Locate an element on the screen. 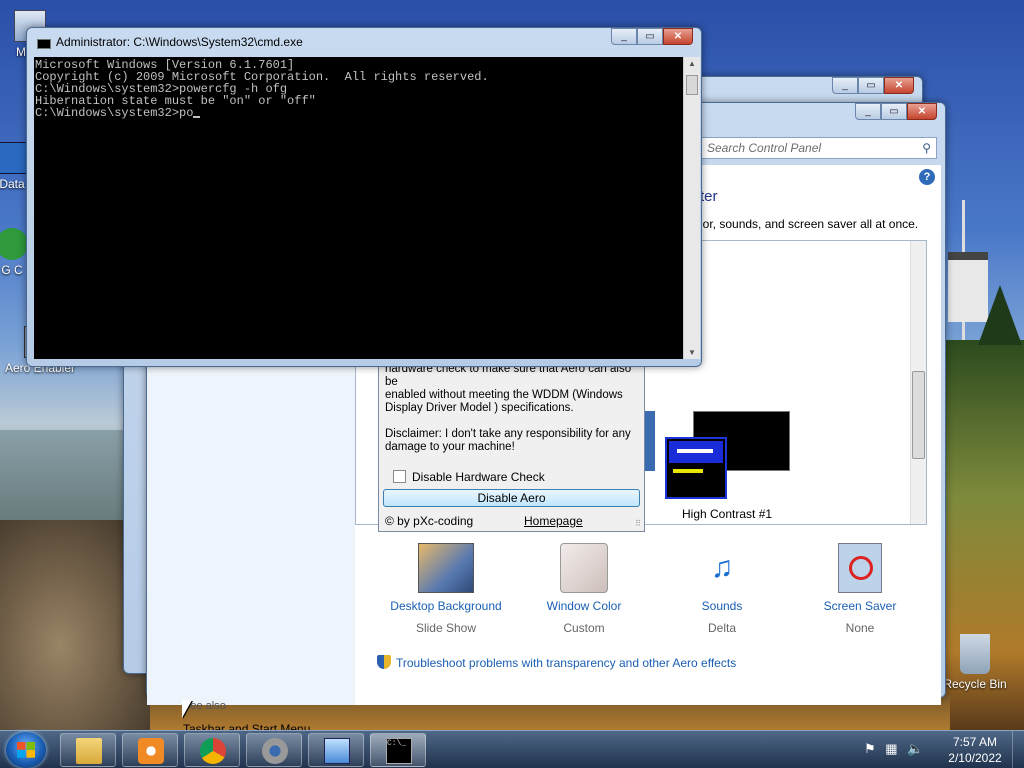 This screenshot has width=1024, height=768. taskbar-item-explorer is located at coordinates (88, 750).